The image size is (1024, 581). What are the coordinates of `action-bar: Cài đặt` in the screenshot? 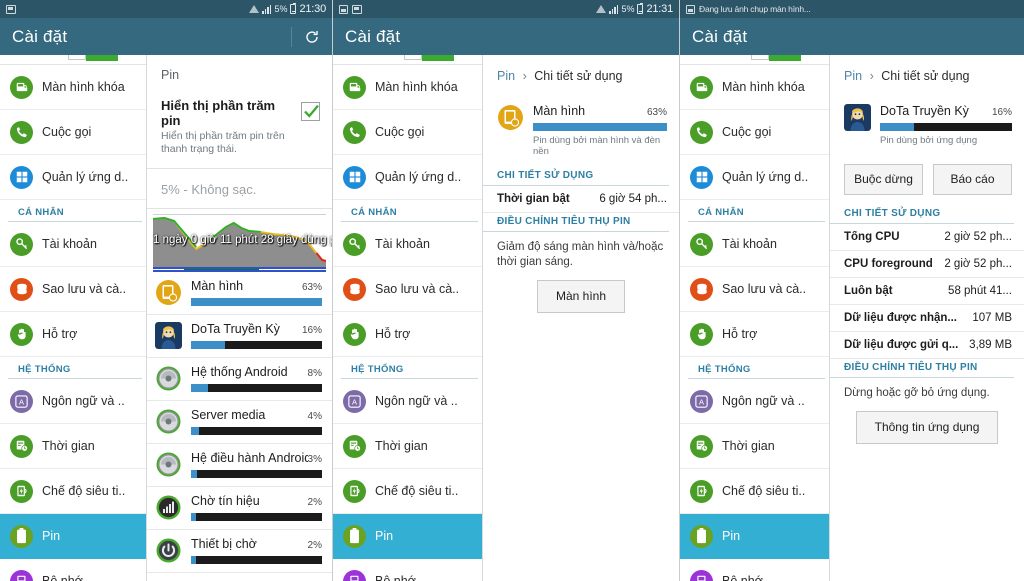 It's located at (506, 36).